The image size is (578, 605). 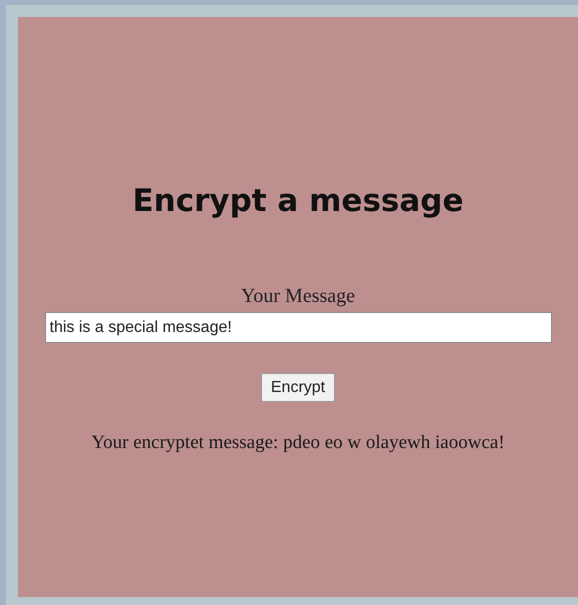 I want to click on encrypt-button: Encrypt, so click(x=298, y=387).